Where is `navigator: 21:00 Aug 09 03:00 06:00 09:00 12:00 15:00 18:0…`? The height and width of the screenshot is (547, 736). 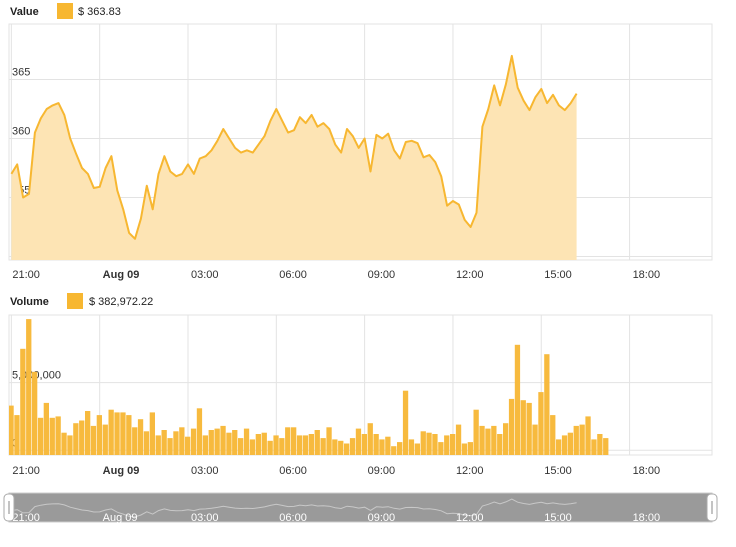
navigator: 21:00 Aug 09 03:00 06:00 09:00 12:00 15:00 18:0… is located at coordinates (360, 508).